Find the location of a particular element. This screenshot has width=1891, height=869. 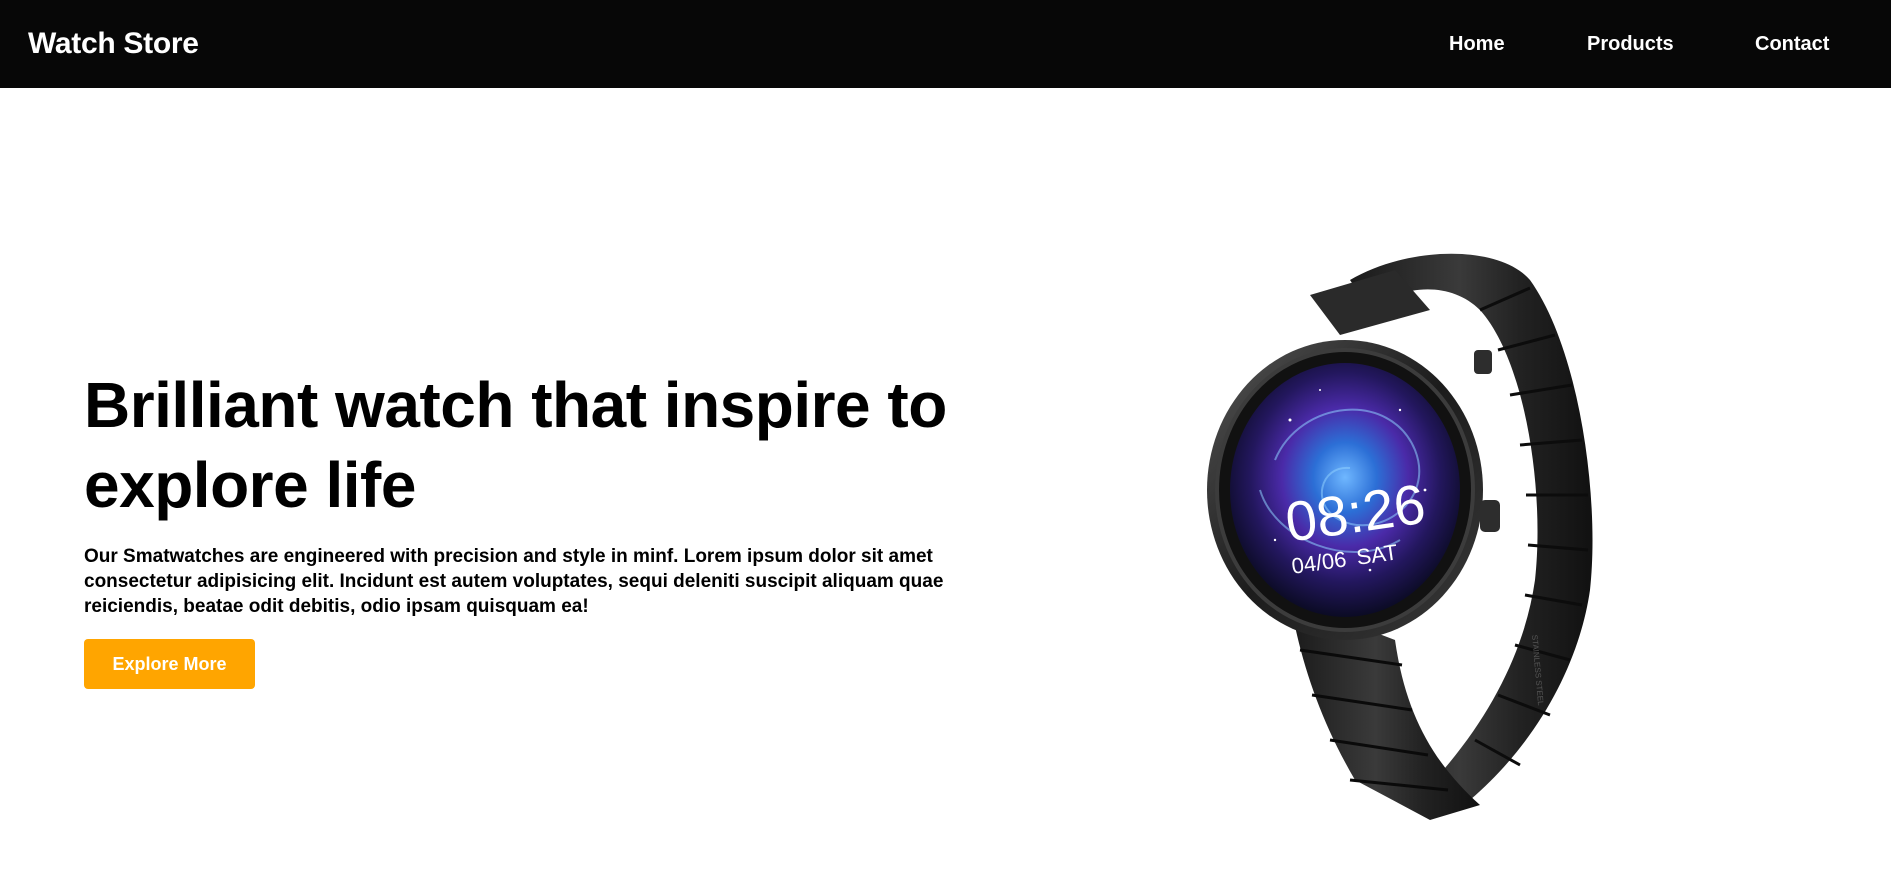

smartwatch-illustration: 08:26 04/06 SAT STAINLESS STEEL is located at coordinates (1400, 536).